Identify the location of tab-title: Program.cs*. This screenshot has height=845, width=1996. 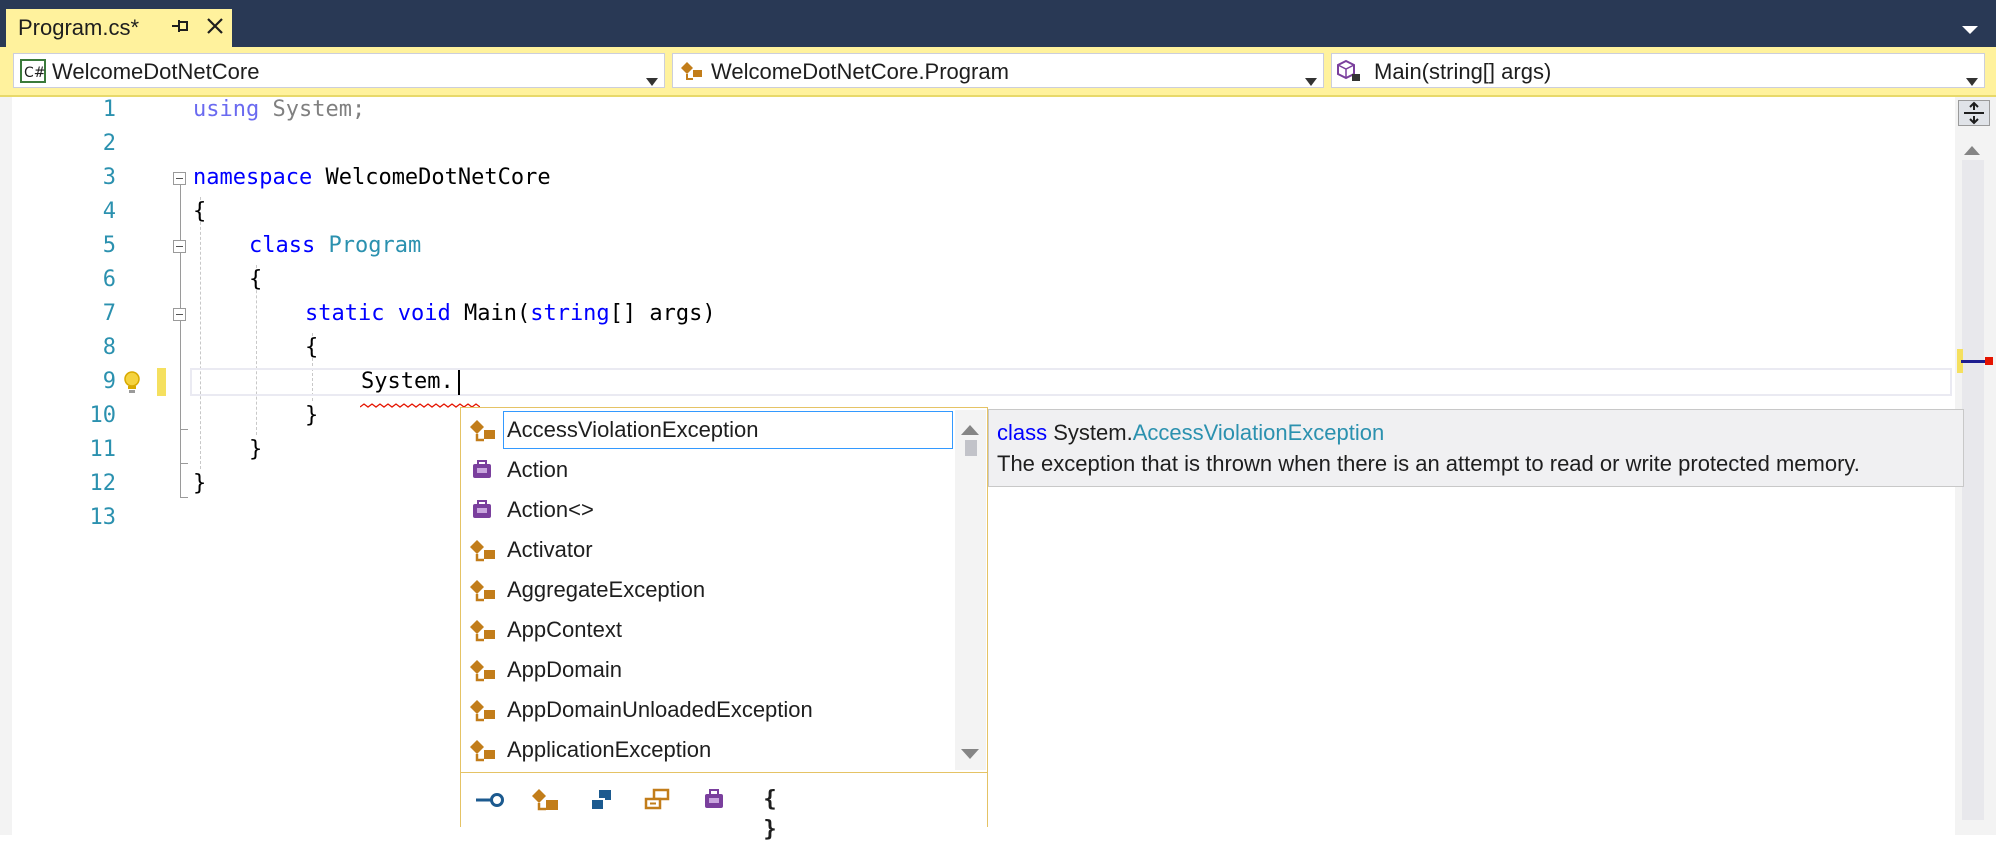
(79, 27).